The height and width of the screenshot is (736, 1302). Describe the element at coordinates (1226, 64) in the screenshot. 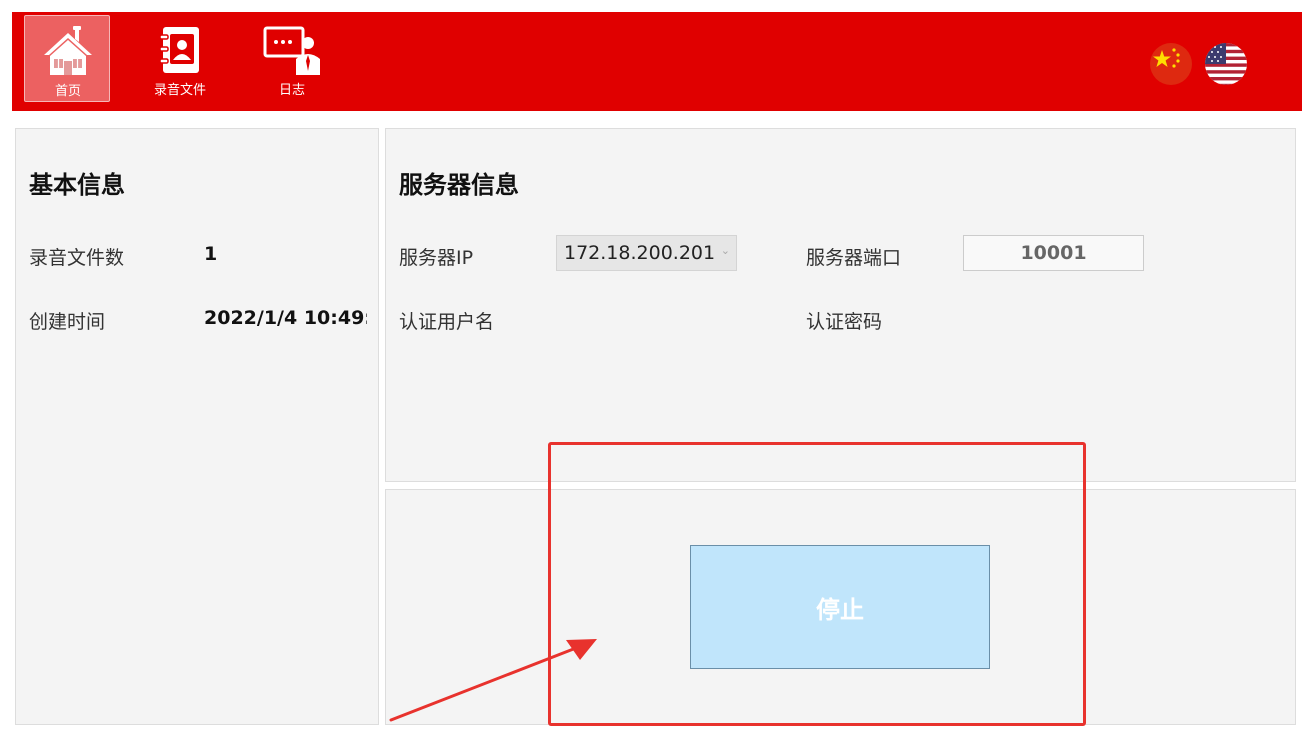

I see `usa-flag-icon` at that location.